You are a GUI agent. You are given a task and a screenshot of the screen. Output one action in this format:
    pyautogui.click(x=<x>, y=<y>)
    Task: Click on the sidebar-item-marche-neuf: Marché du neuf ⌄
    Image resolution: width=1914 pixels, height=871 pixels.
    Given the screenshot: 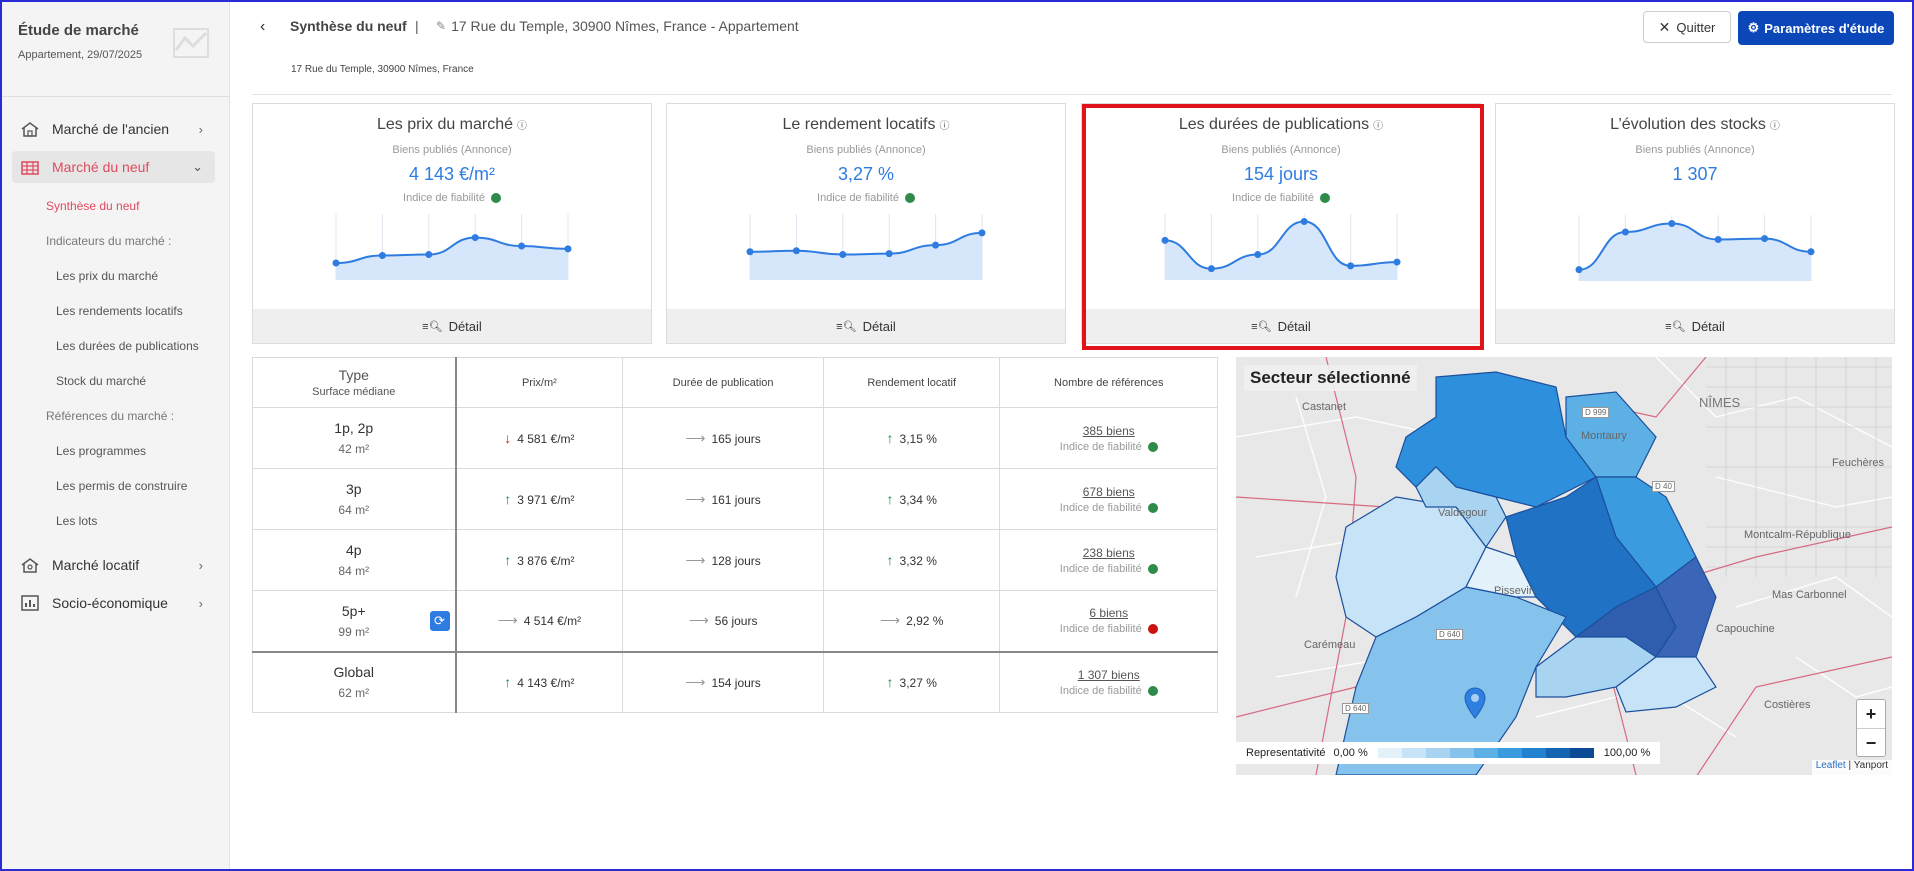 What is the action you would take?
    pyautogui.click(x=113, y=167)
    